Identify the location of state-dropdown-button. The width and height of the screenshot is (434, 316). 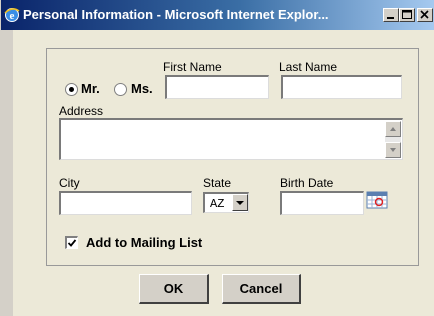
(240, 202).